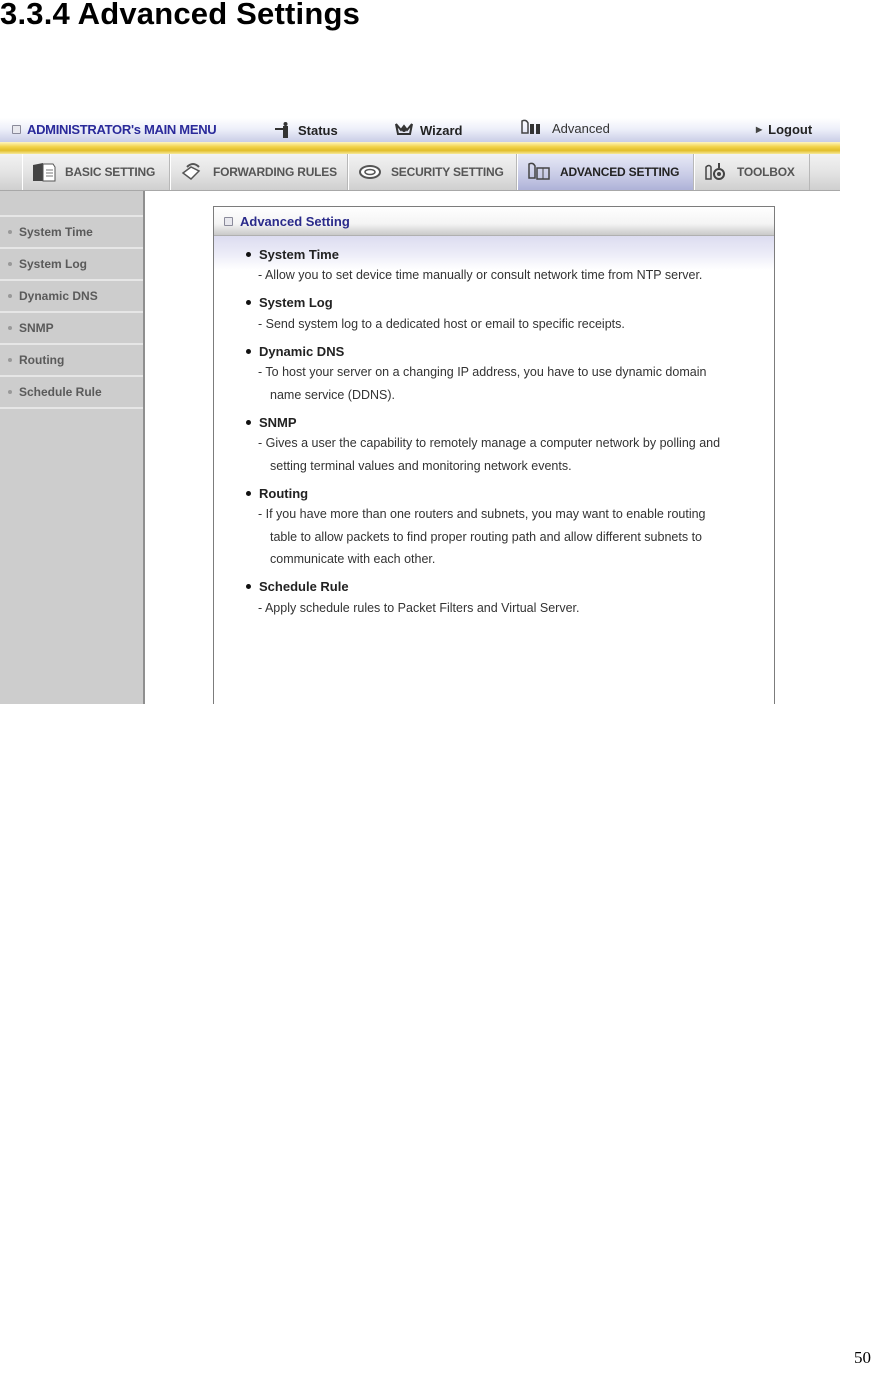 The width and height of the screenshot is (875, 1374). I want to click on feature-title: Routing, so click(284, 493).